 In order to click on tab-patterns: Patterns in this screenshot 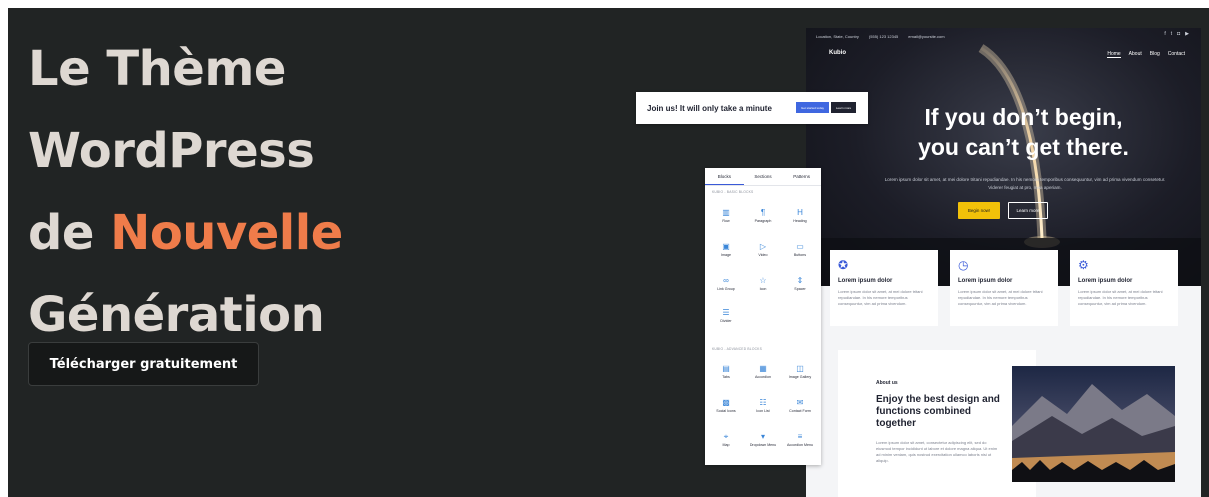, I will do `click(801, 176)`.